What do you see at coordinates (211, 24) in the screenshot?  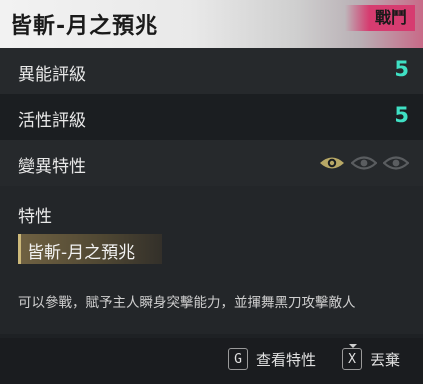 I see `header-bar: 皆斬-月之預兆 戰鬥` at bounding box center [211, 24].